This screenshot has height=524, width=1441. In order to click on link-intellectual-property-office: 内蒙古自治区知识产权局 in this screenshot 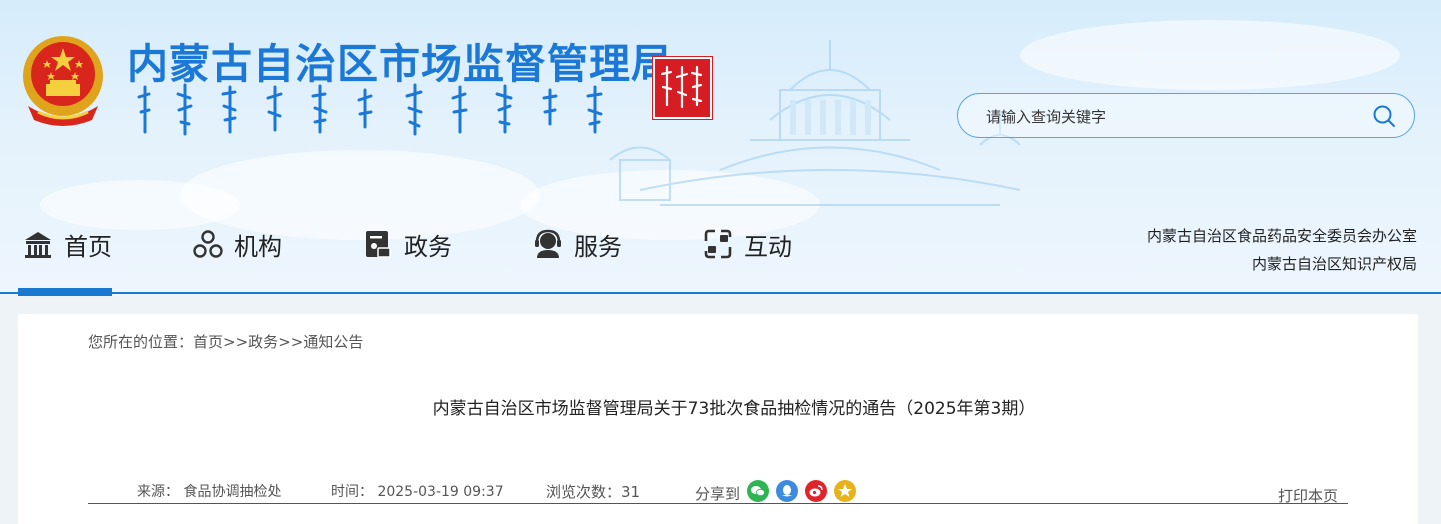, I will do `click(1334, 263)`.